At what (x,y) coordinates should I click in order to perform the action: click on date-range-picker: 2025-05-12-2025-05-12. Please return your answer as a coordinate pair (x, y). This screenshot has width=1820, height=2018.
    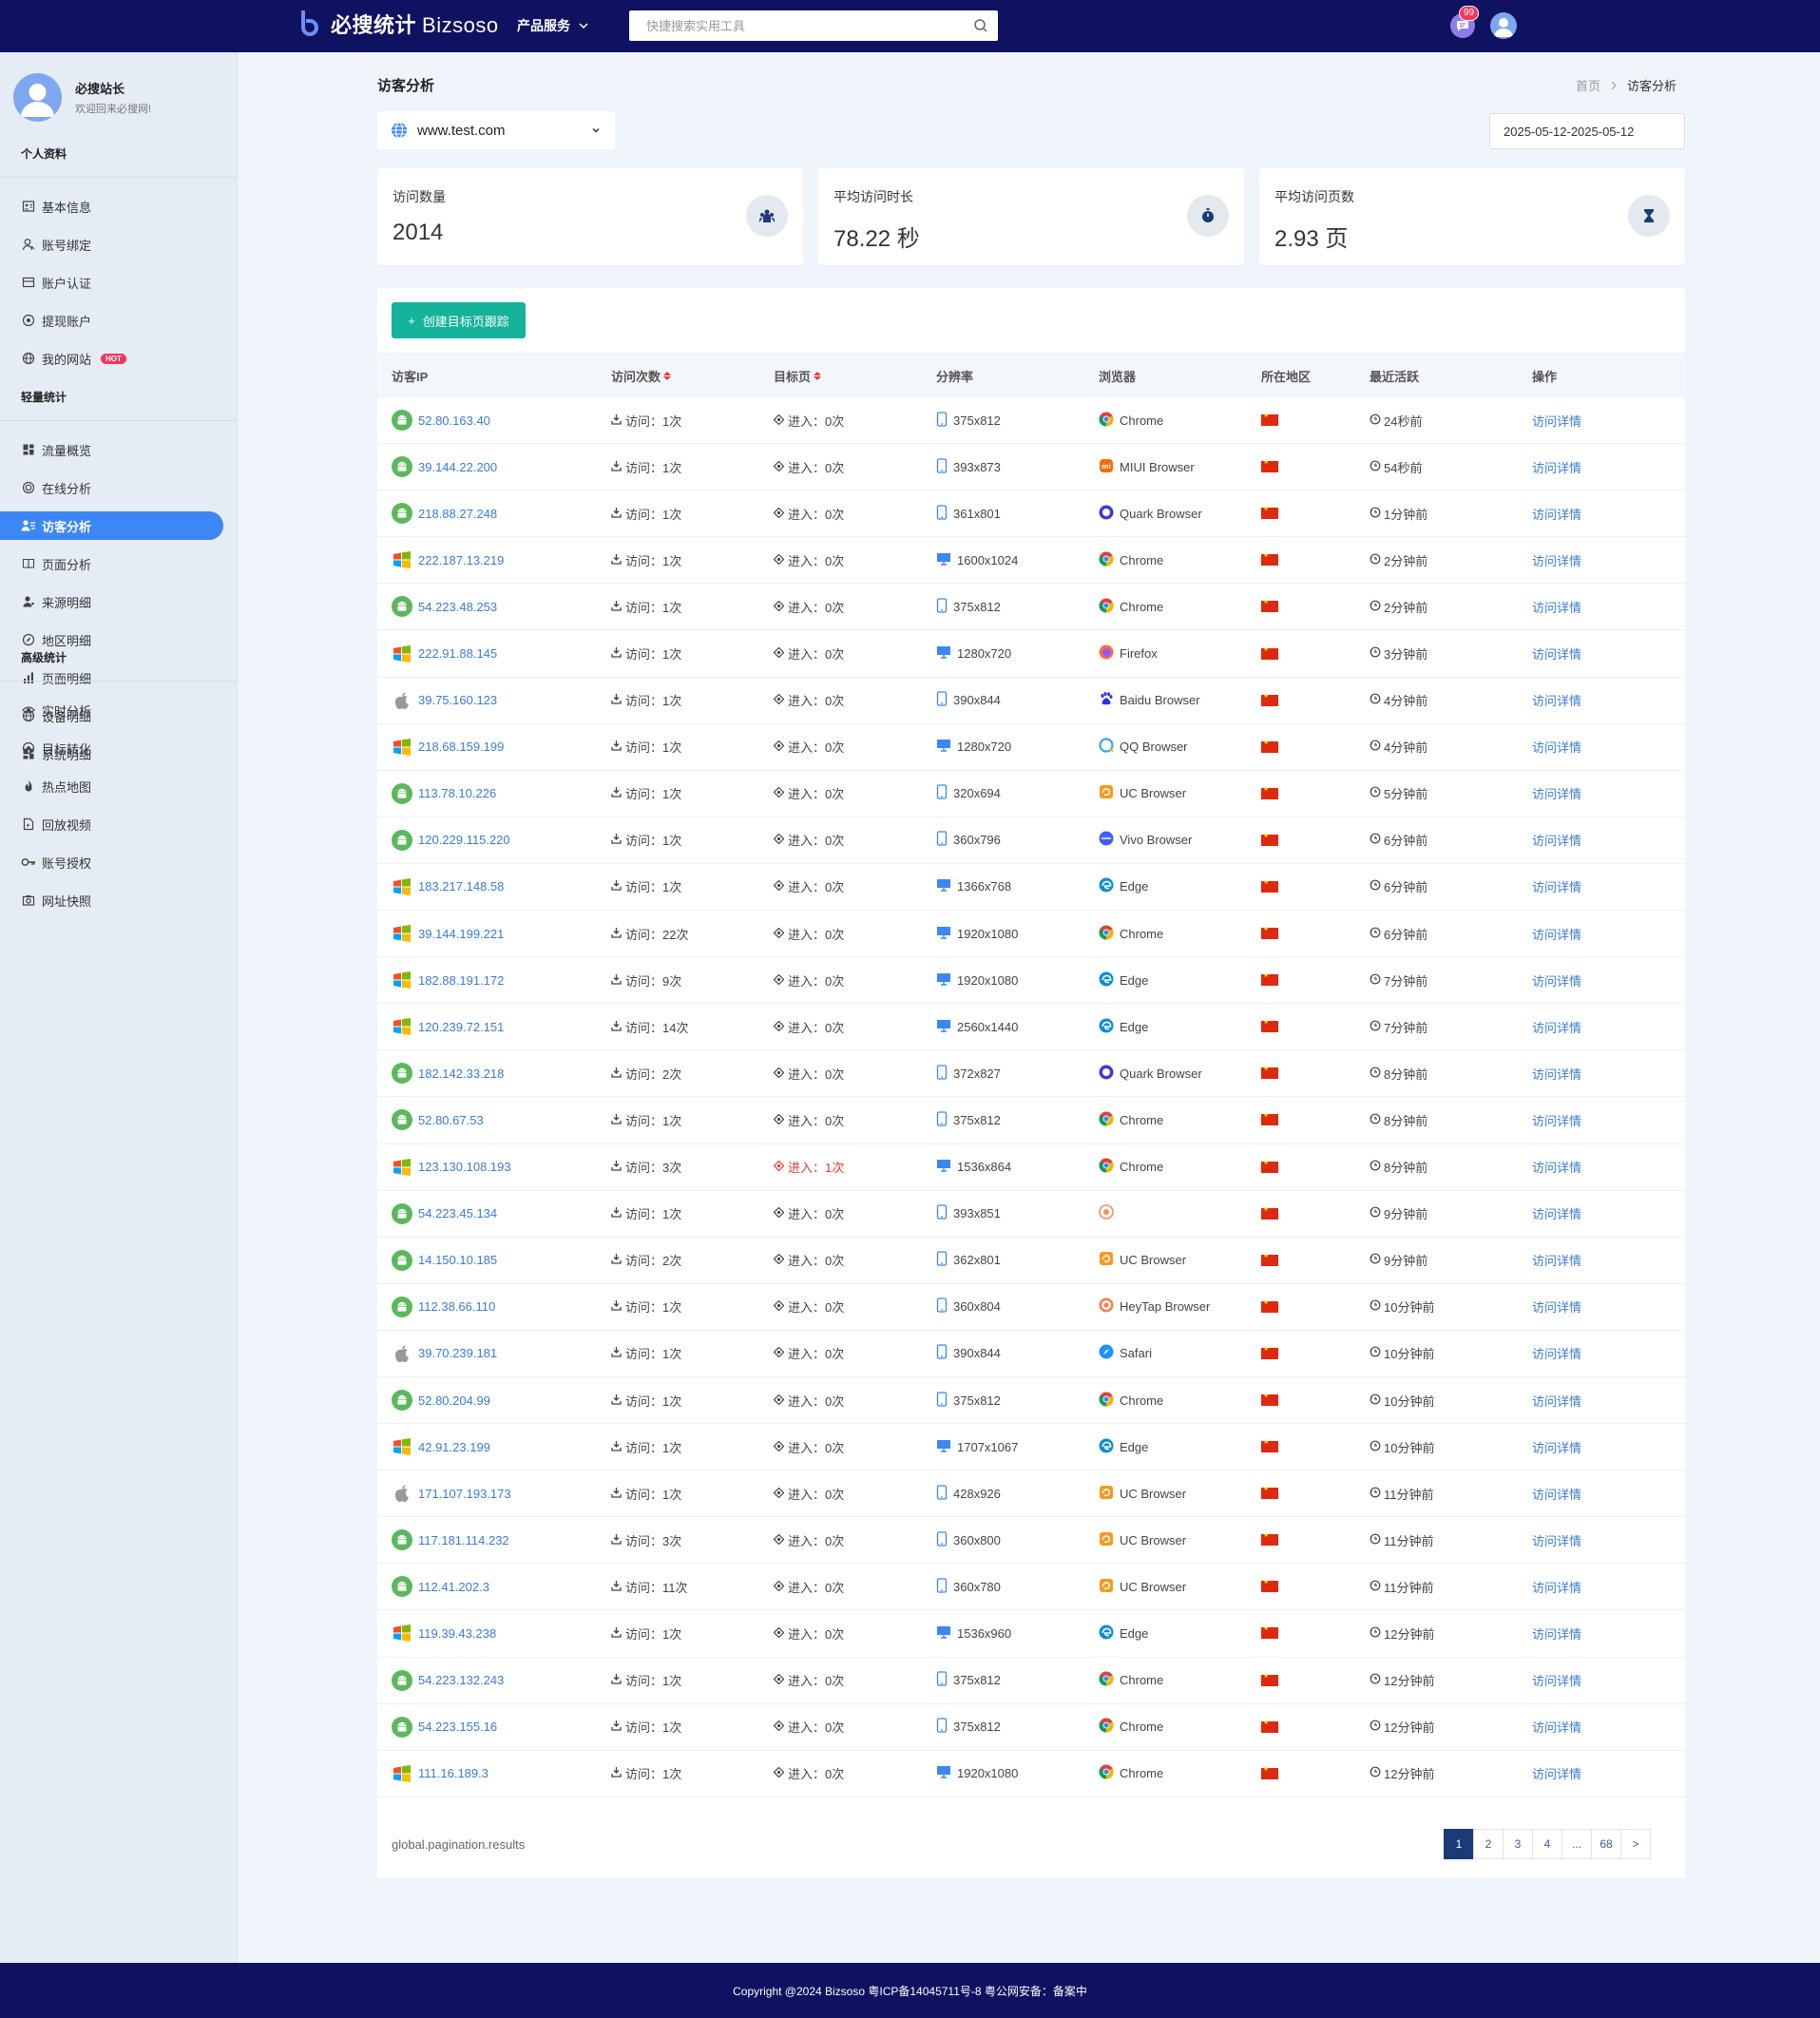
    Looking at the image, I should click on (1587, 131).